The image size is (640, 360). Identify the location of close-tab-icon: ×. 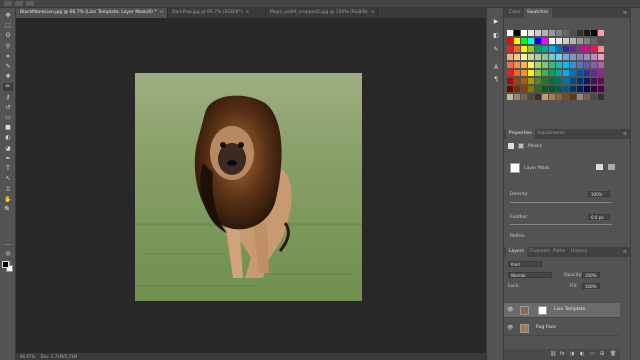
(162, 12).